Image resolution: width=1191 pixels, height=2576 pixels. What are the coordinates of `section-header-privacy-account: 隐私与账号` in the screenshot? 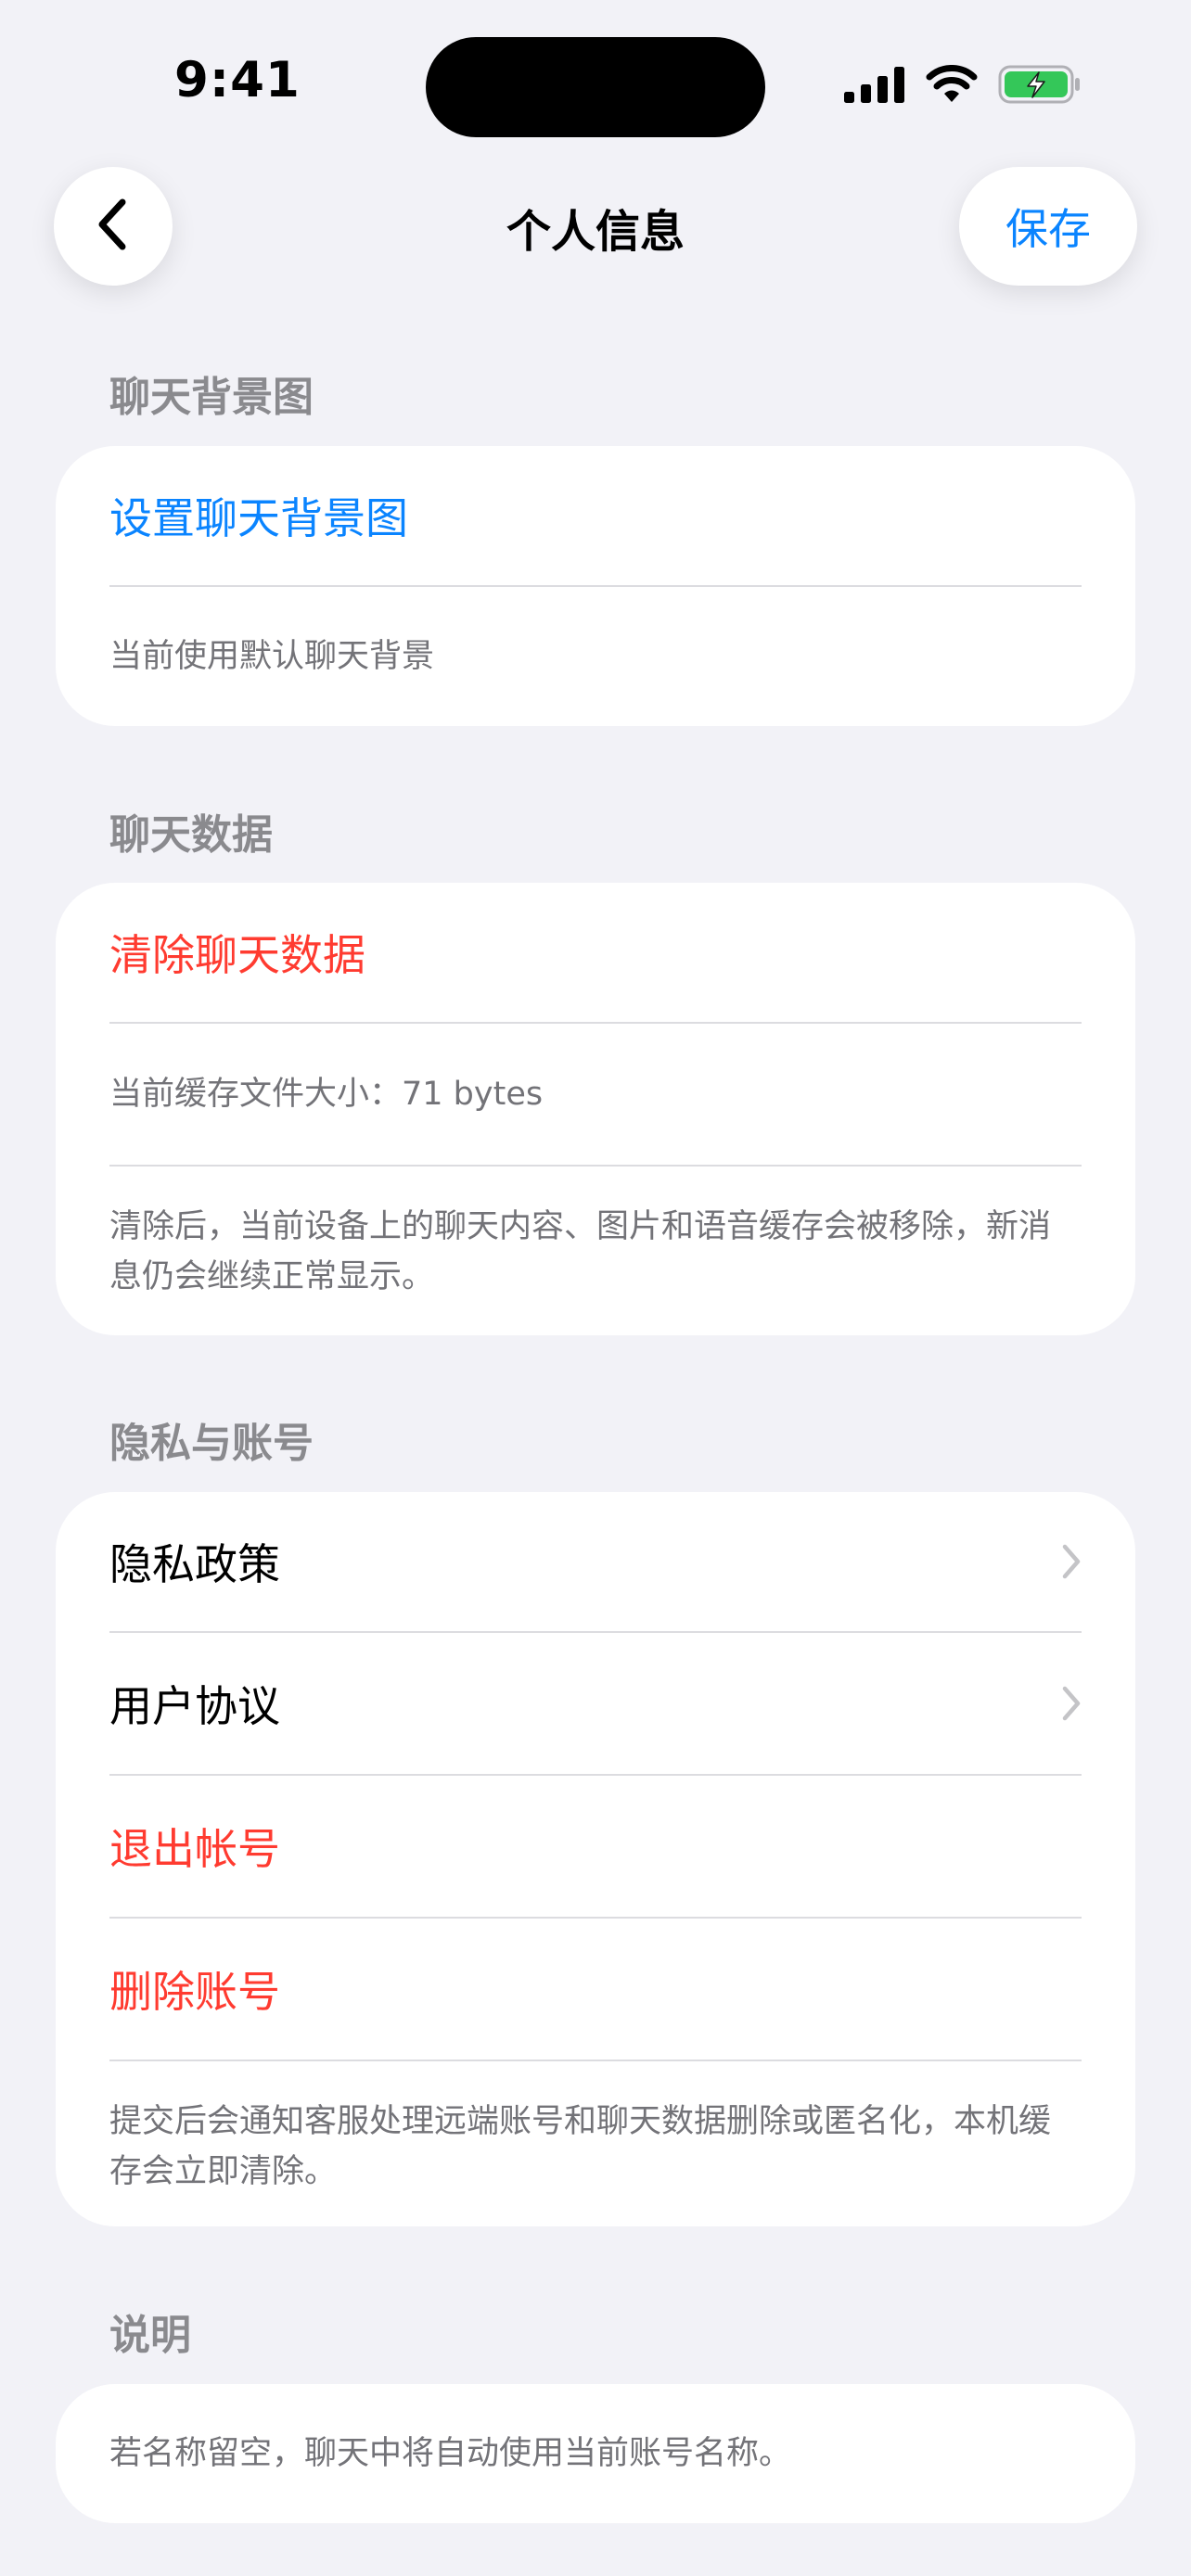 It's located at (211, 1444).